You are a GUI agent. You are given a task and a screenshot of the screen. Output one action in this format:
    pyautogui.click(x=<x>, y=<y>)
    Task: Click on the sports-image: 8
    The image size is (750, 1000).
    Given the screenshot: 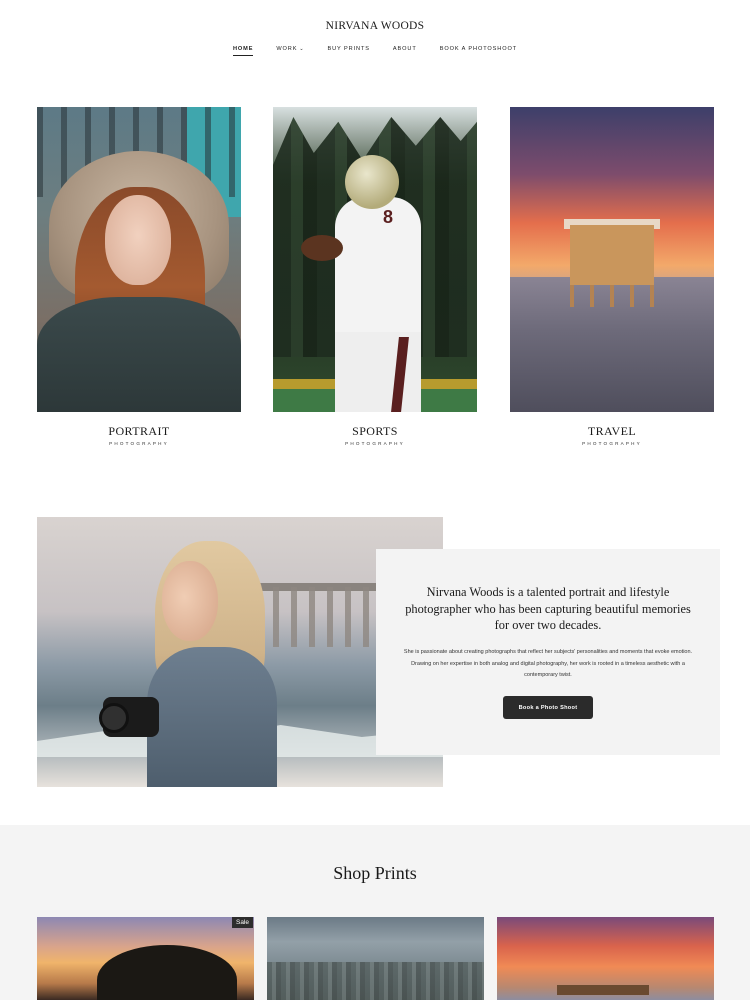 What is the action you would take?
    pyautogui.click(x=375, y=259)
    